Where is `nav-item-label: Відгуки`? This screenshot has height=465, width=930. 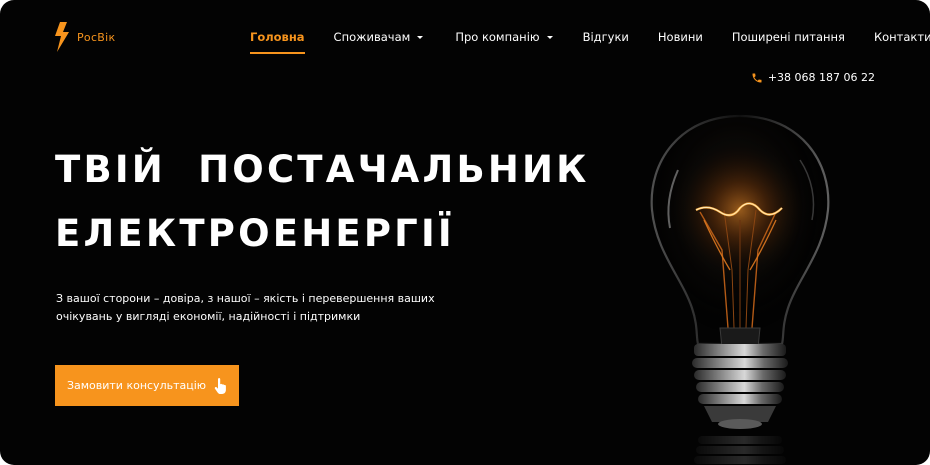 nav-item-label: Відгуки is located at coordinates (605, 37).